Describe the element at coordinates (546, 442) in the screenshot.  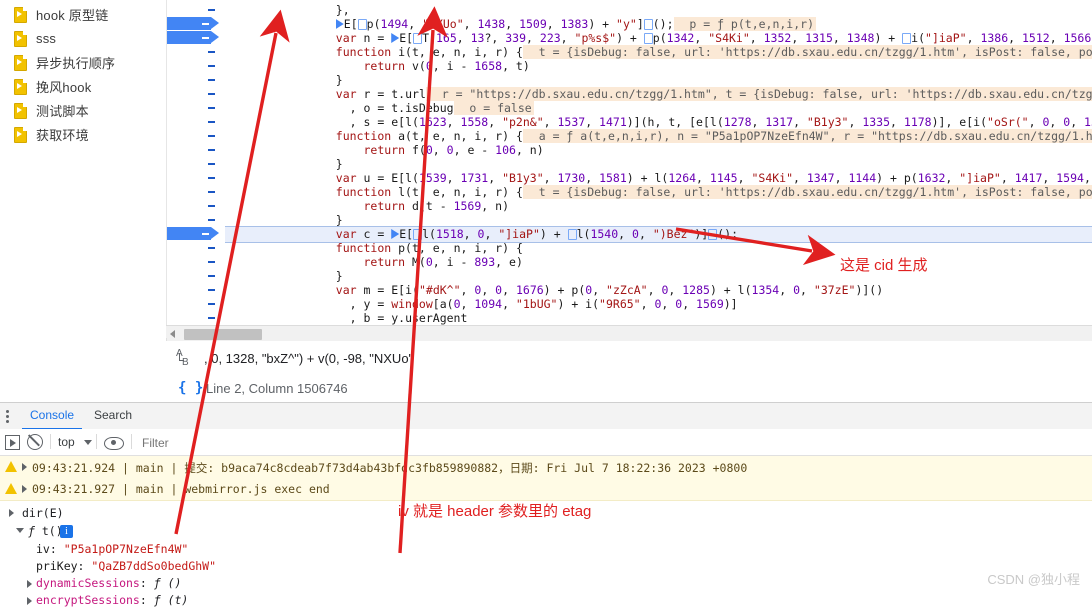
I see `console-toolbar: top` at that location.